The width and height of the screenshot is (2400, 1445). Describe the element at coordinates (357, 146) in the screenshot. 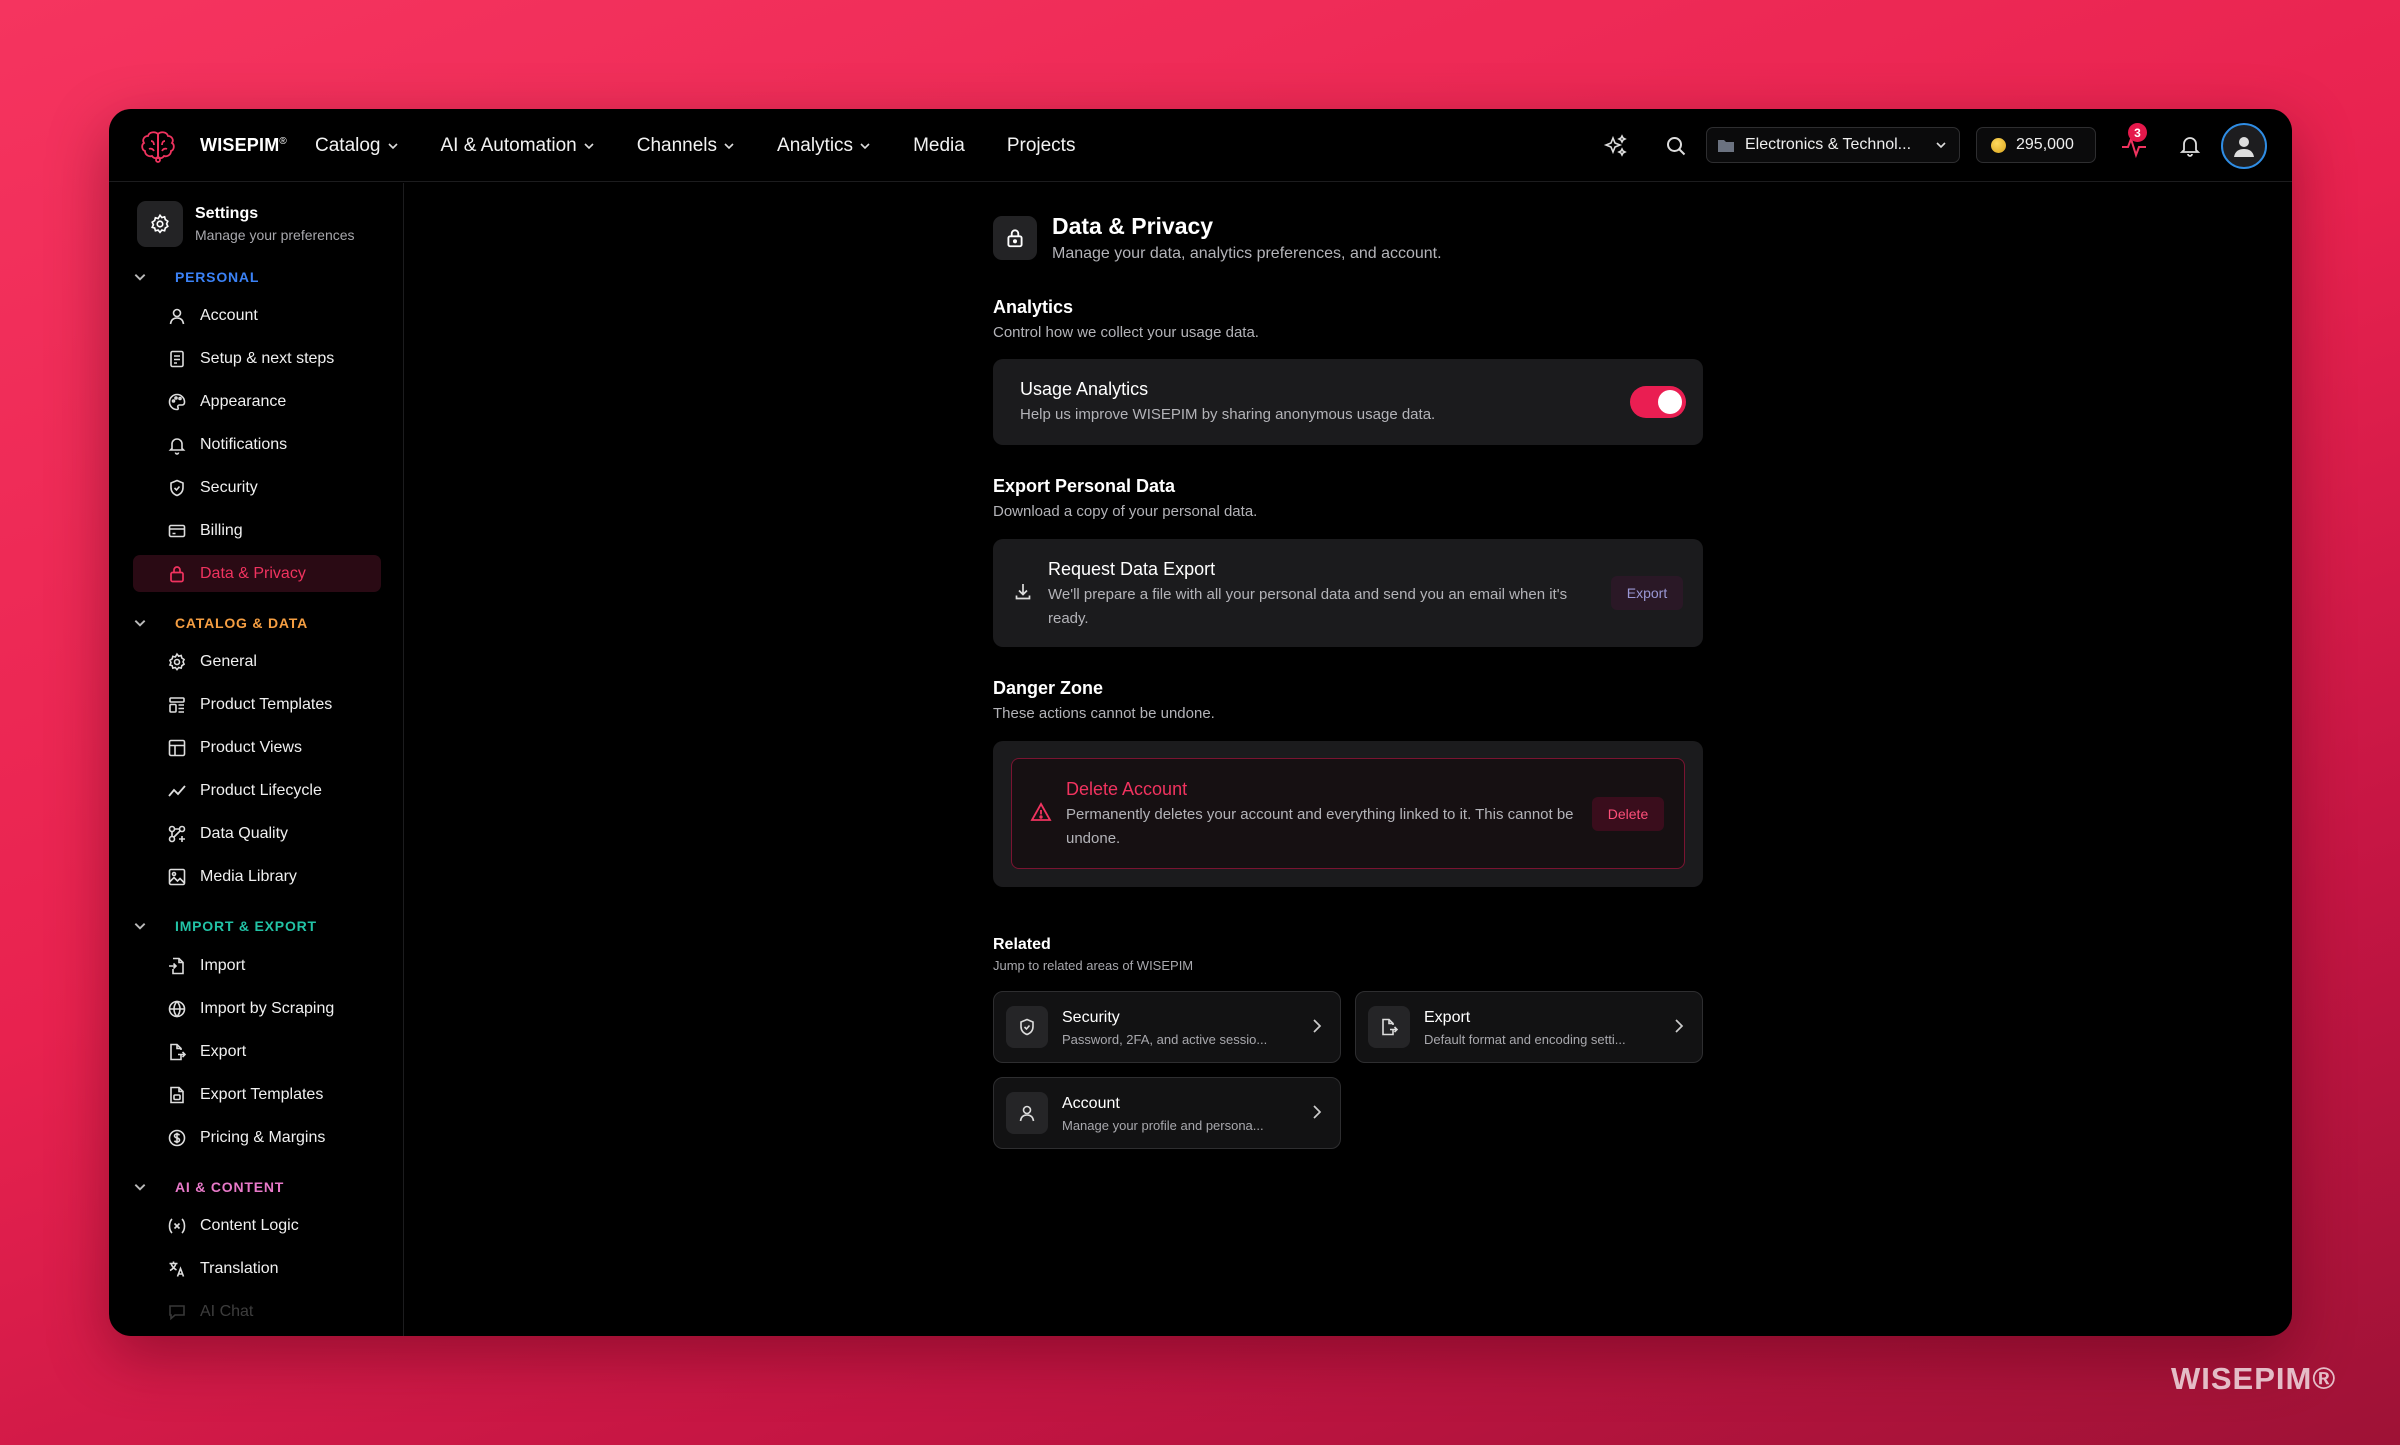

I see `nav-catalog: Catalog` at that location.